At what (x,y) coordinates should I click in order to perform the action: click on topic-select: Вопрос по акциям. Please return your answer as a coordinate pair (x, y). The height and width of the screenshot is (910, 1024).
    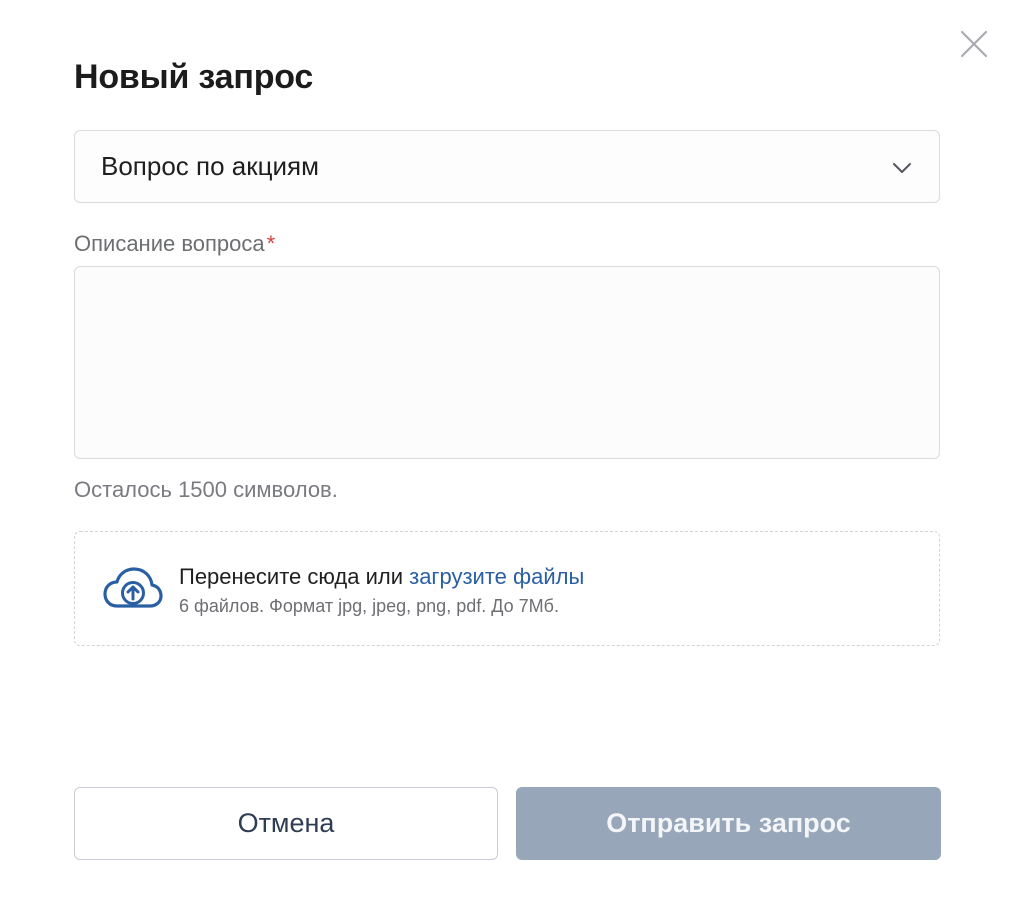
    Looking at the image, I should click on (507, 166).